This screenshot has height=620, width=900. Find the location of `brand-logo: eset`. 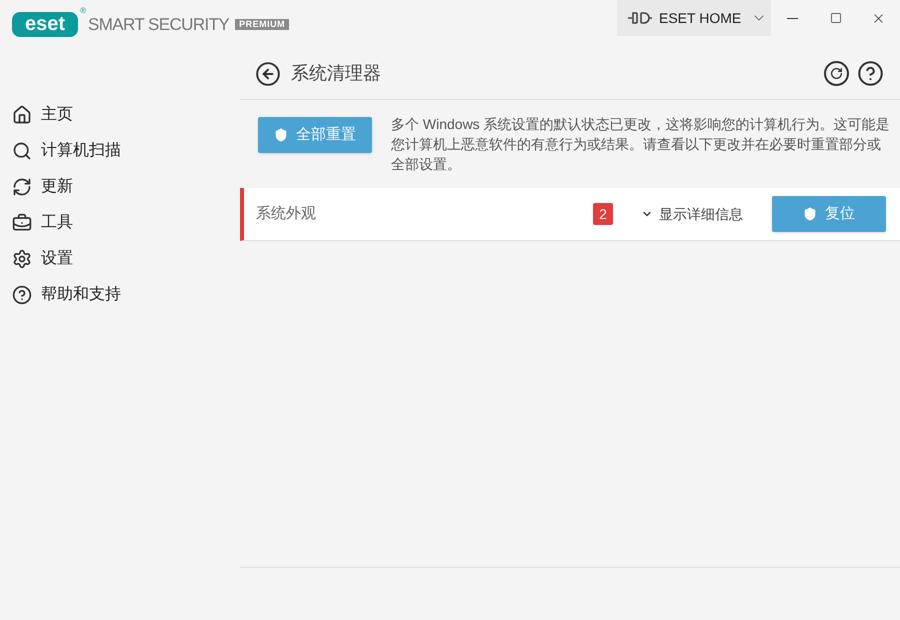

brand-logo: eset is located at coordinates (45, 25).